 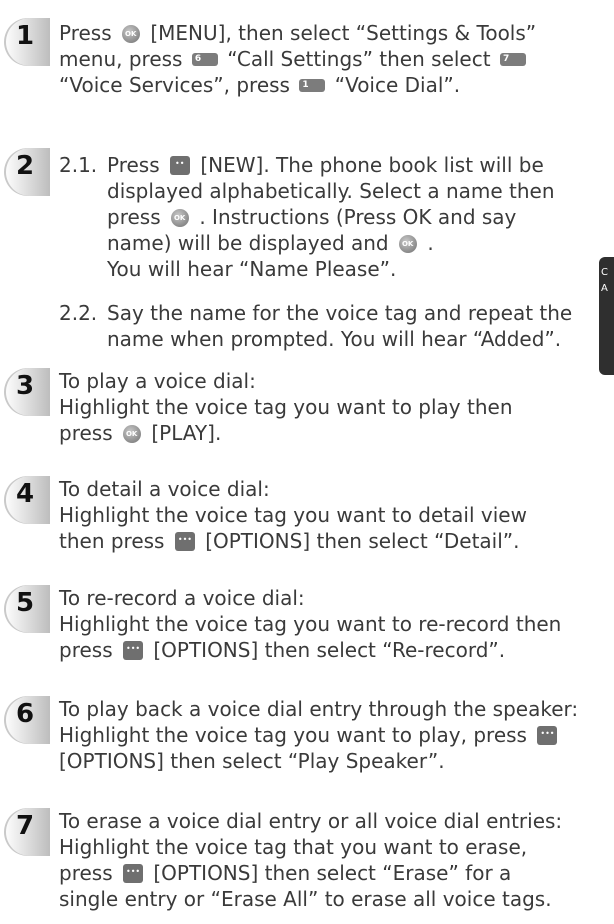 What do you see at coordinates (78, 165) in the screenshot?
I see `substep-number: 2.1.` at bounding box center [78, 165].